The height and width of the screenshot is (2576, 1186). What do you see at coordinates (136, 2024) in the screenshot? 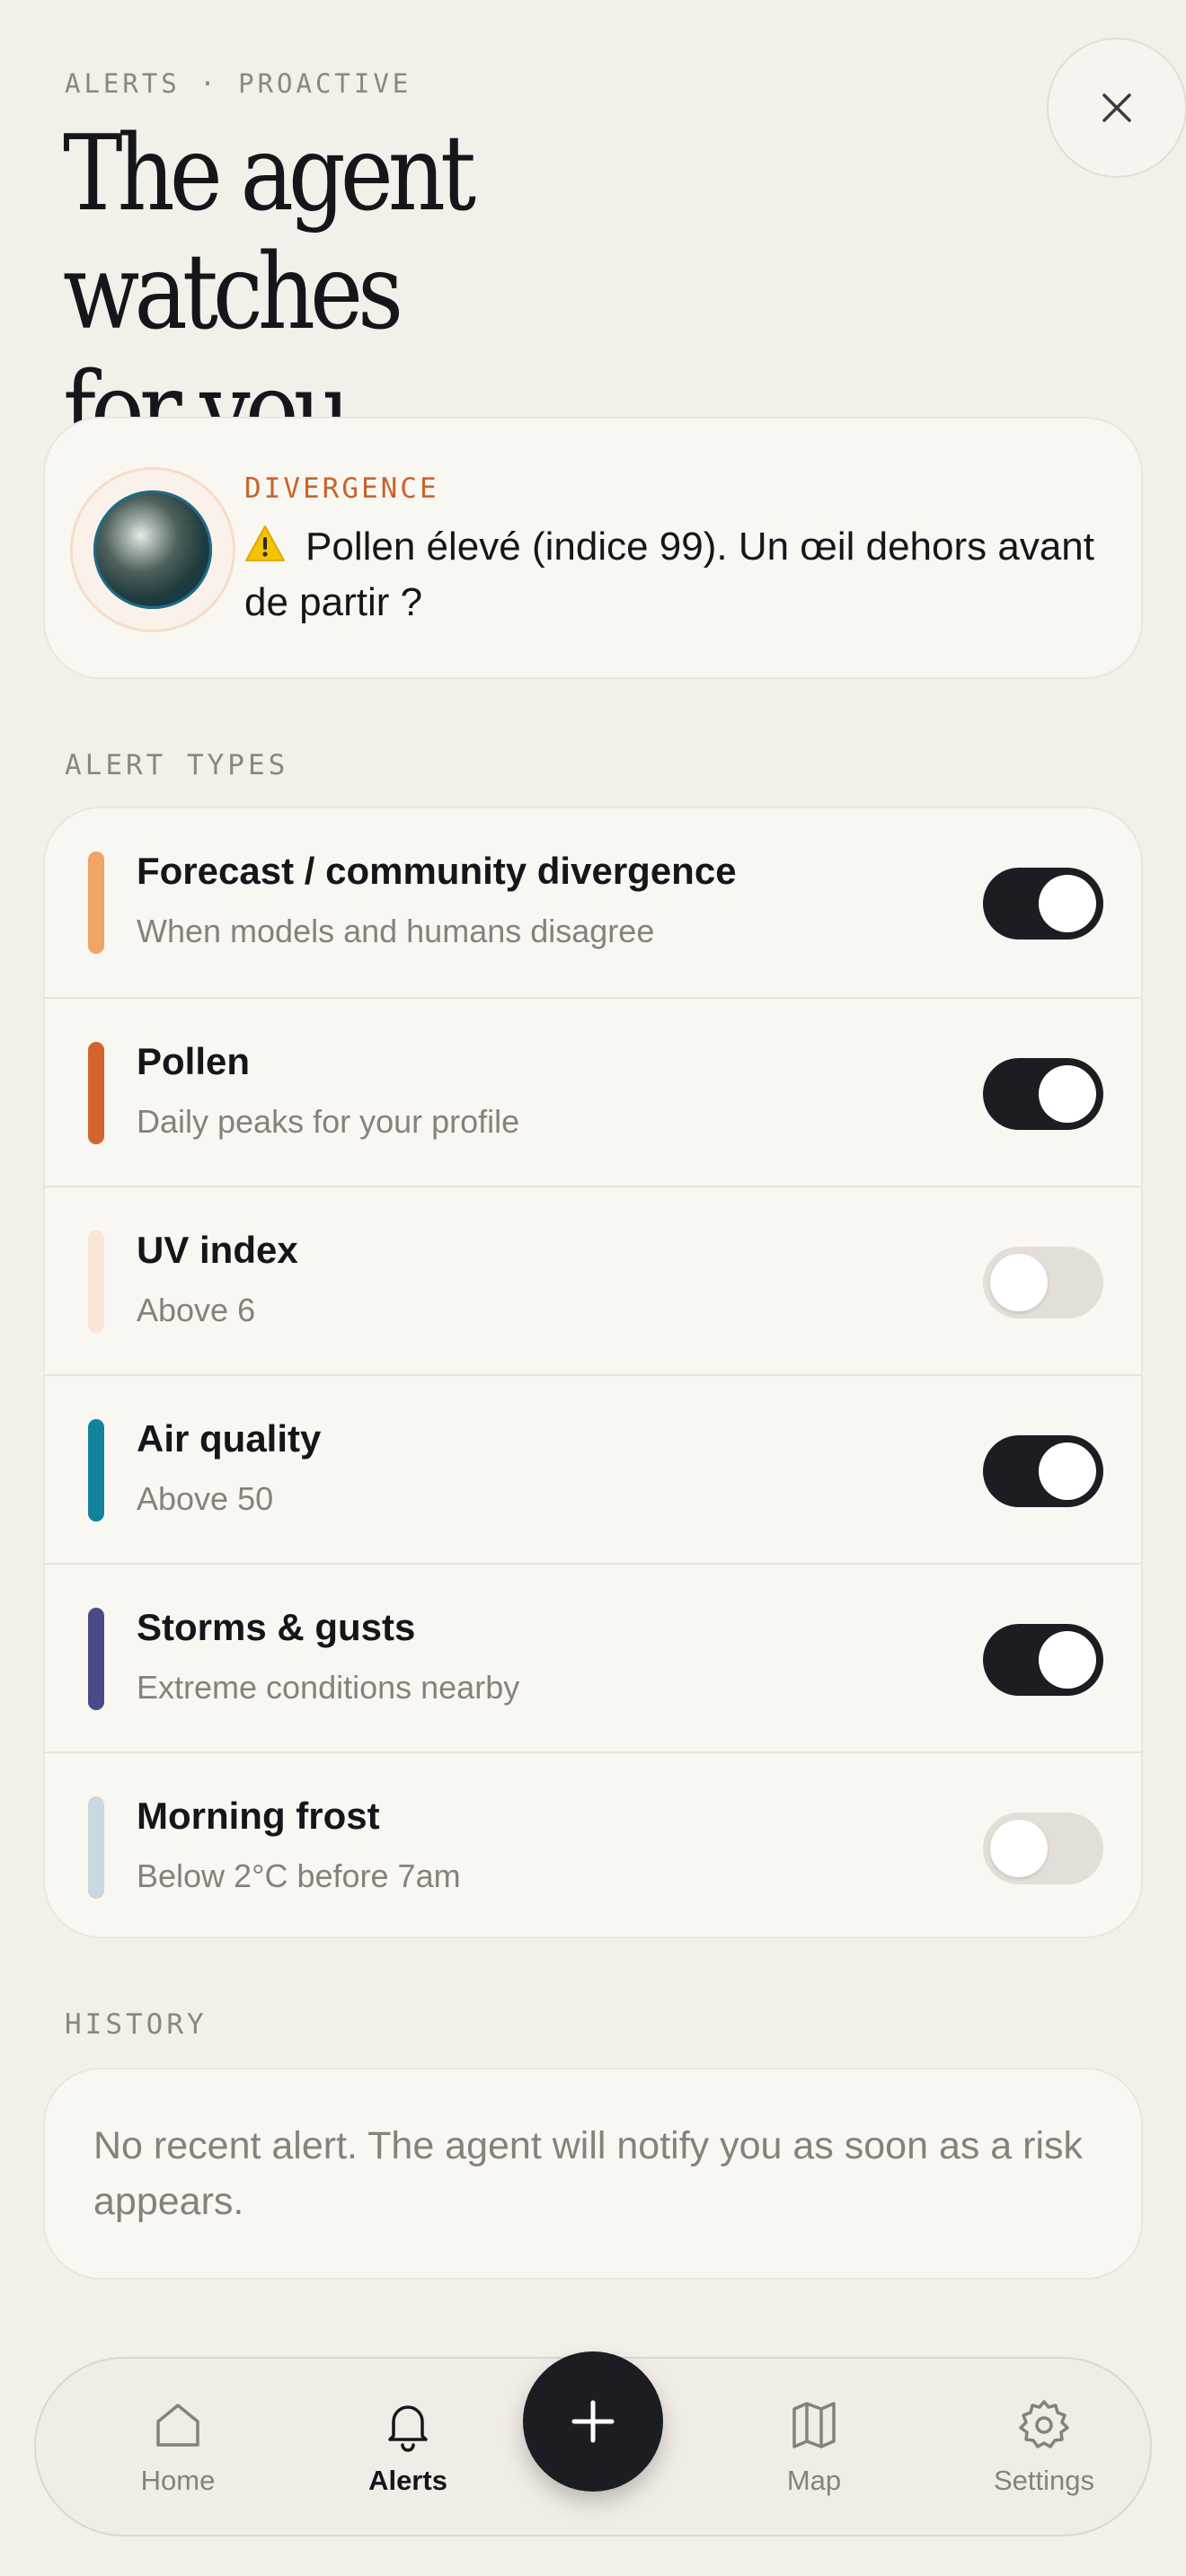
I see `history-label: HISTORY` at bounding box center [136, 2024].